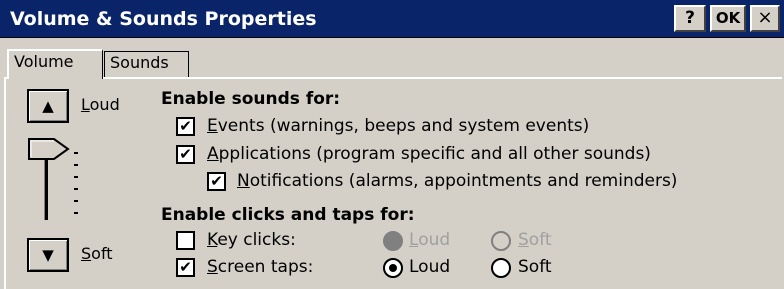 The height and width of the screenshot is (289, 784). Describe the element at coordinates (728, 18) in the screenshot. I see `ok-button: OK` at that location.